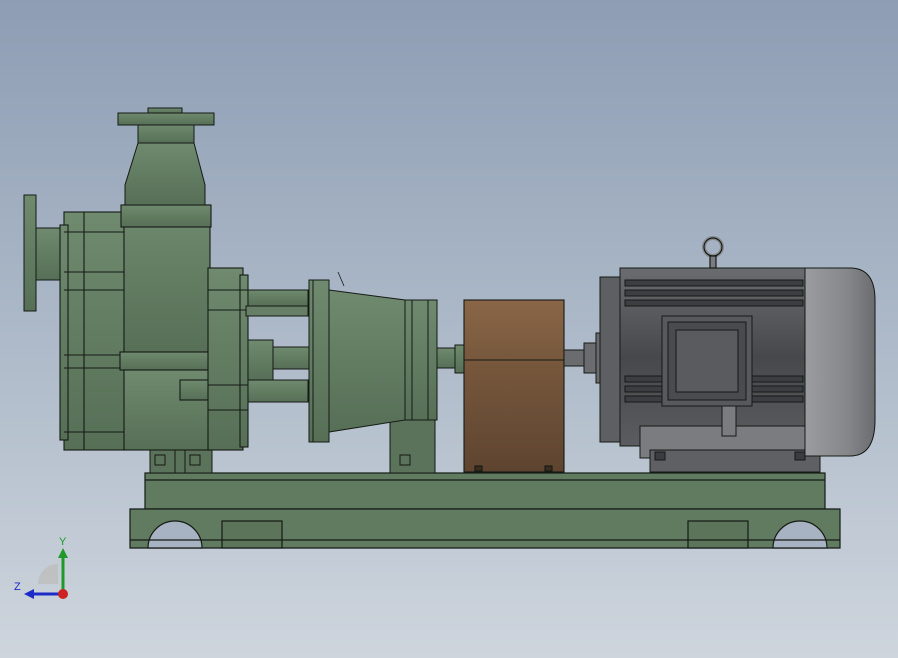  Describe the element at coordinates (713, 252) in the screenshot. I see `lifting-eye` at that location.